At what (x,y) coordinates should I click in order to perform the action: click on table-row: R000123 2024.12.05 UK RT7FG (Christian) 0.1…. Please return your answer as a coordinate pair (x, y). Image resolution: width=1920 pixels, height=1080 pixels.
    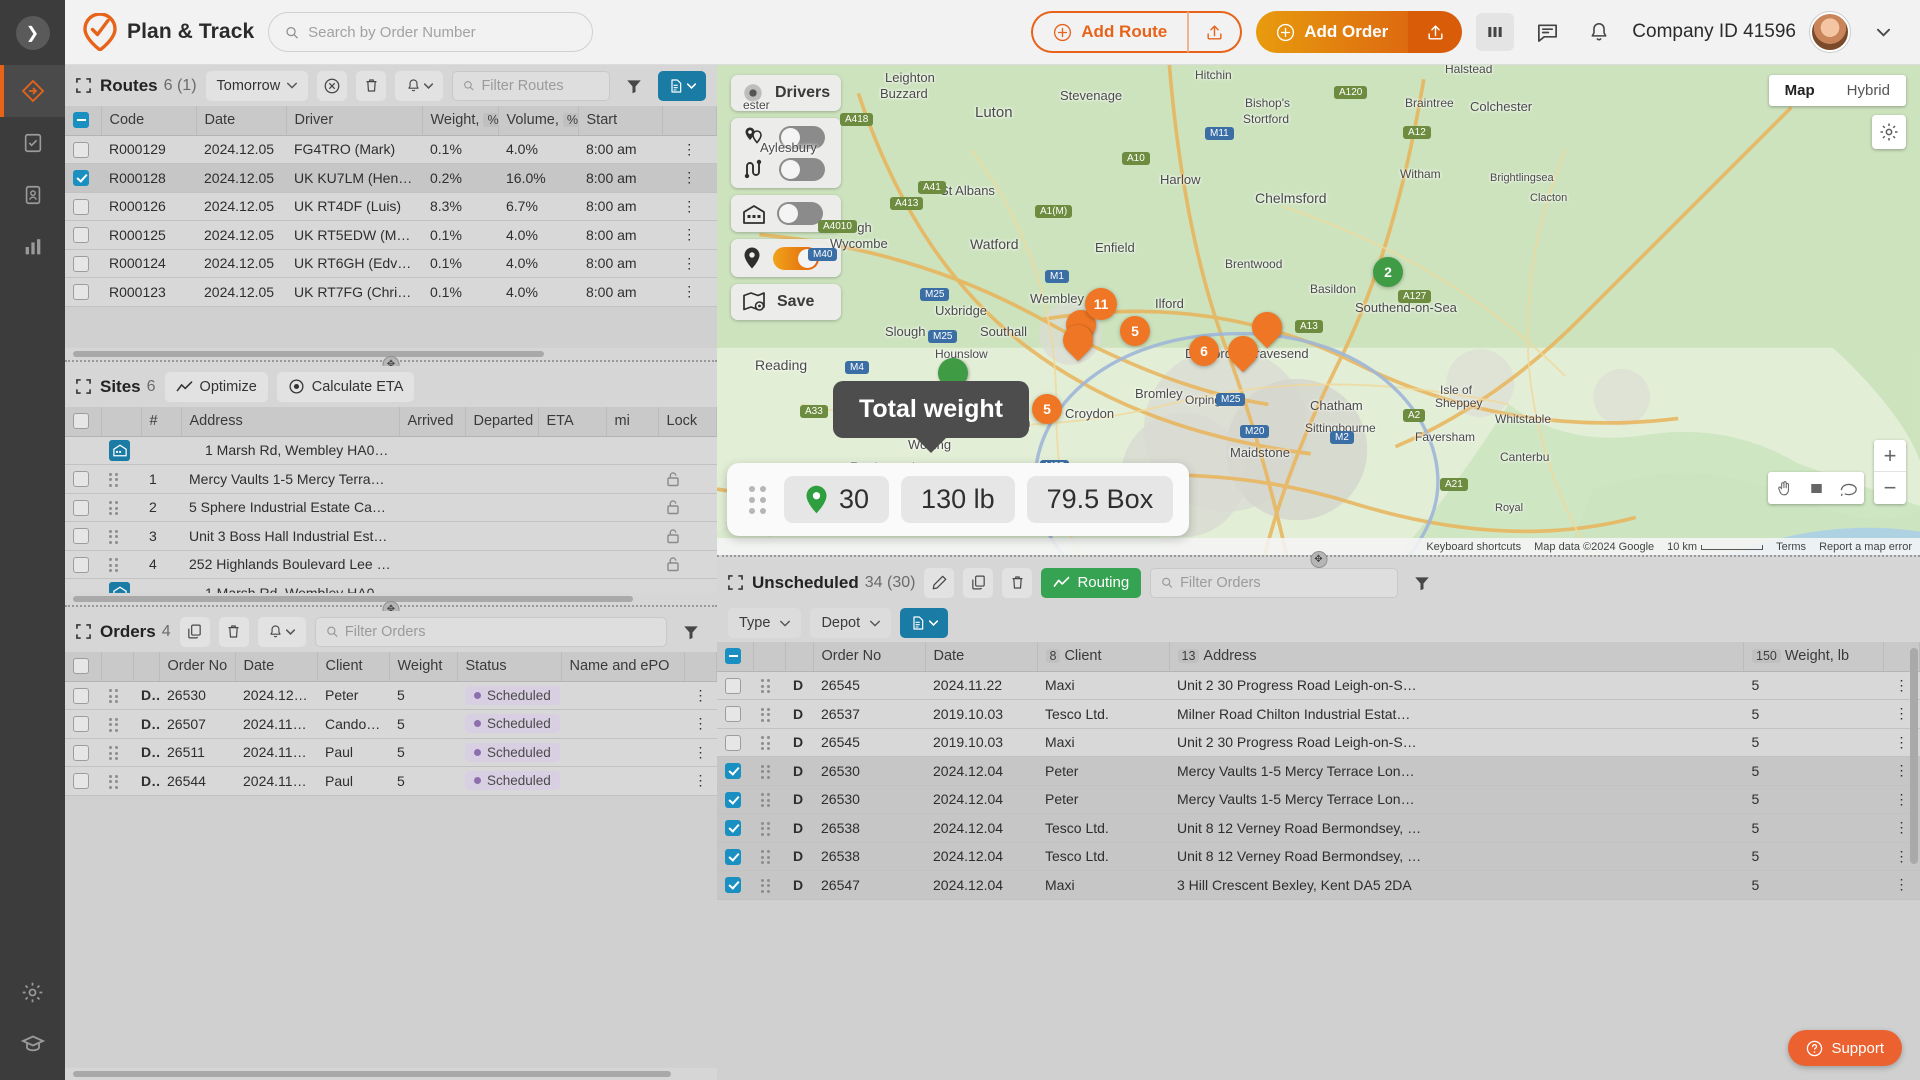
    Looking at the image, I should click on (391, 292).